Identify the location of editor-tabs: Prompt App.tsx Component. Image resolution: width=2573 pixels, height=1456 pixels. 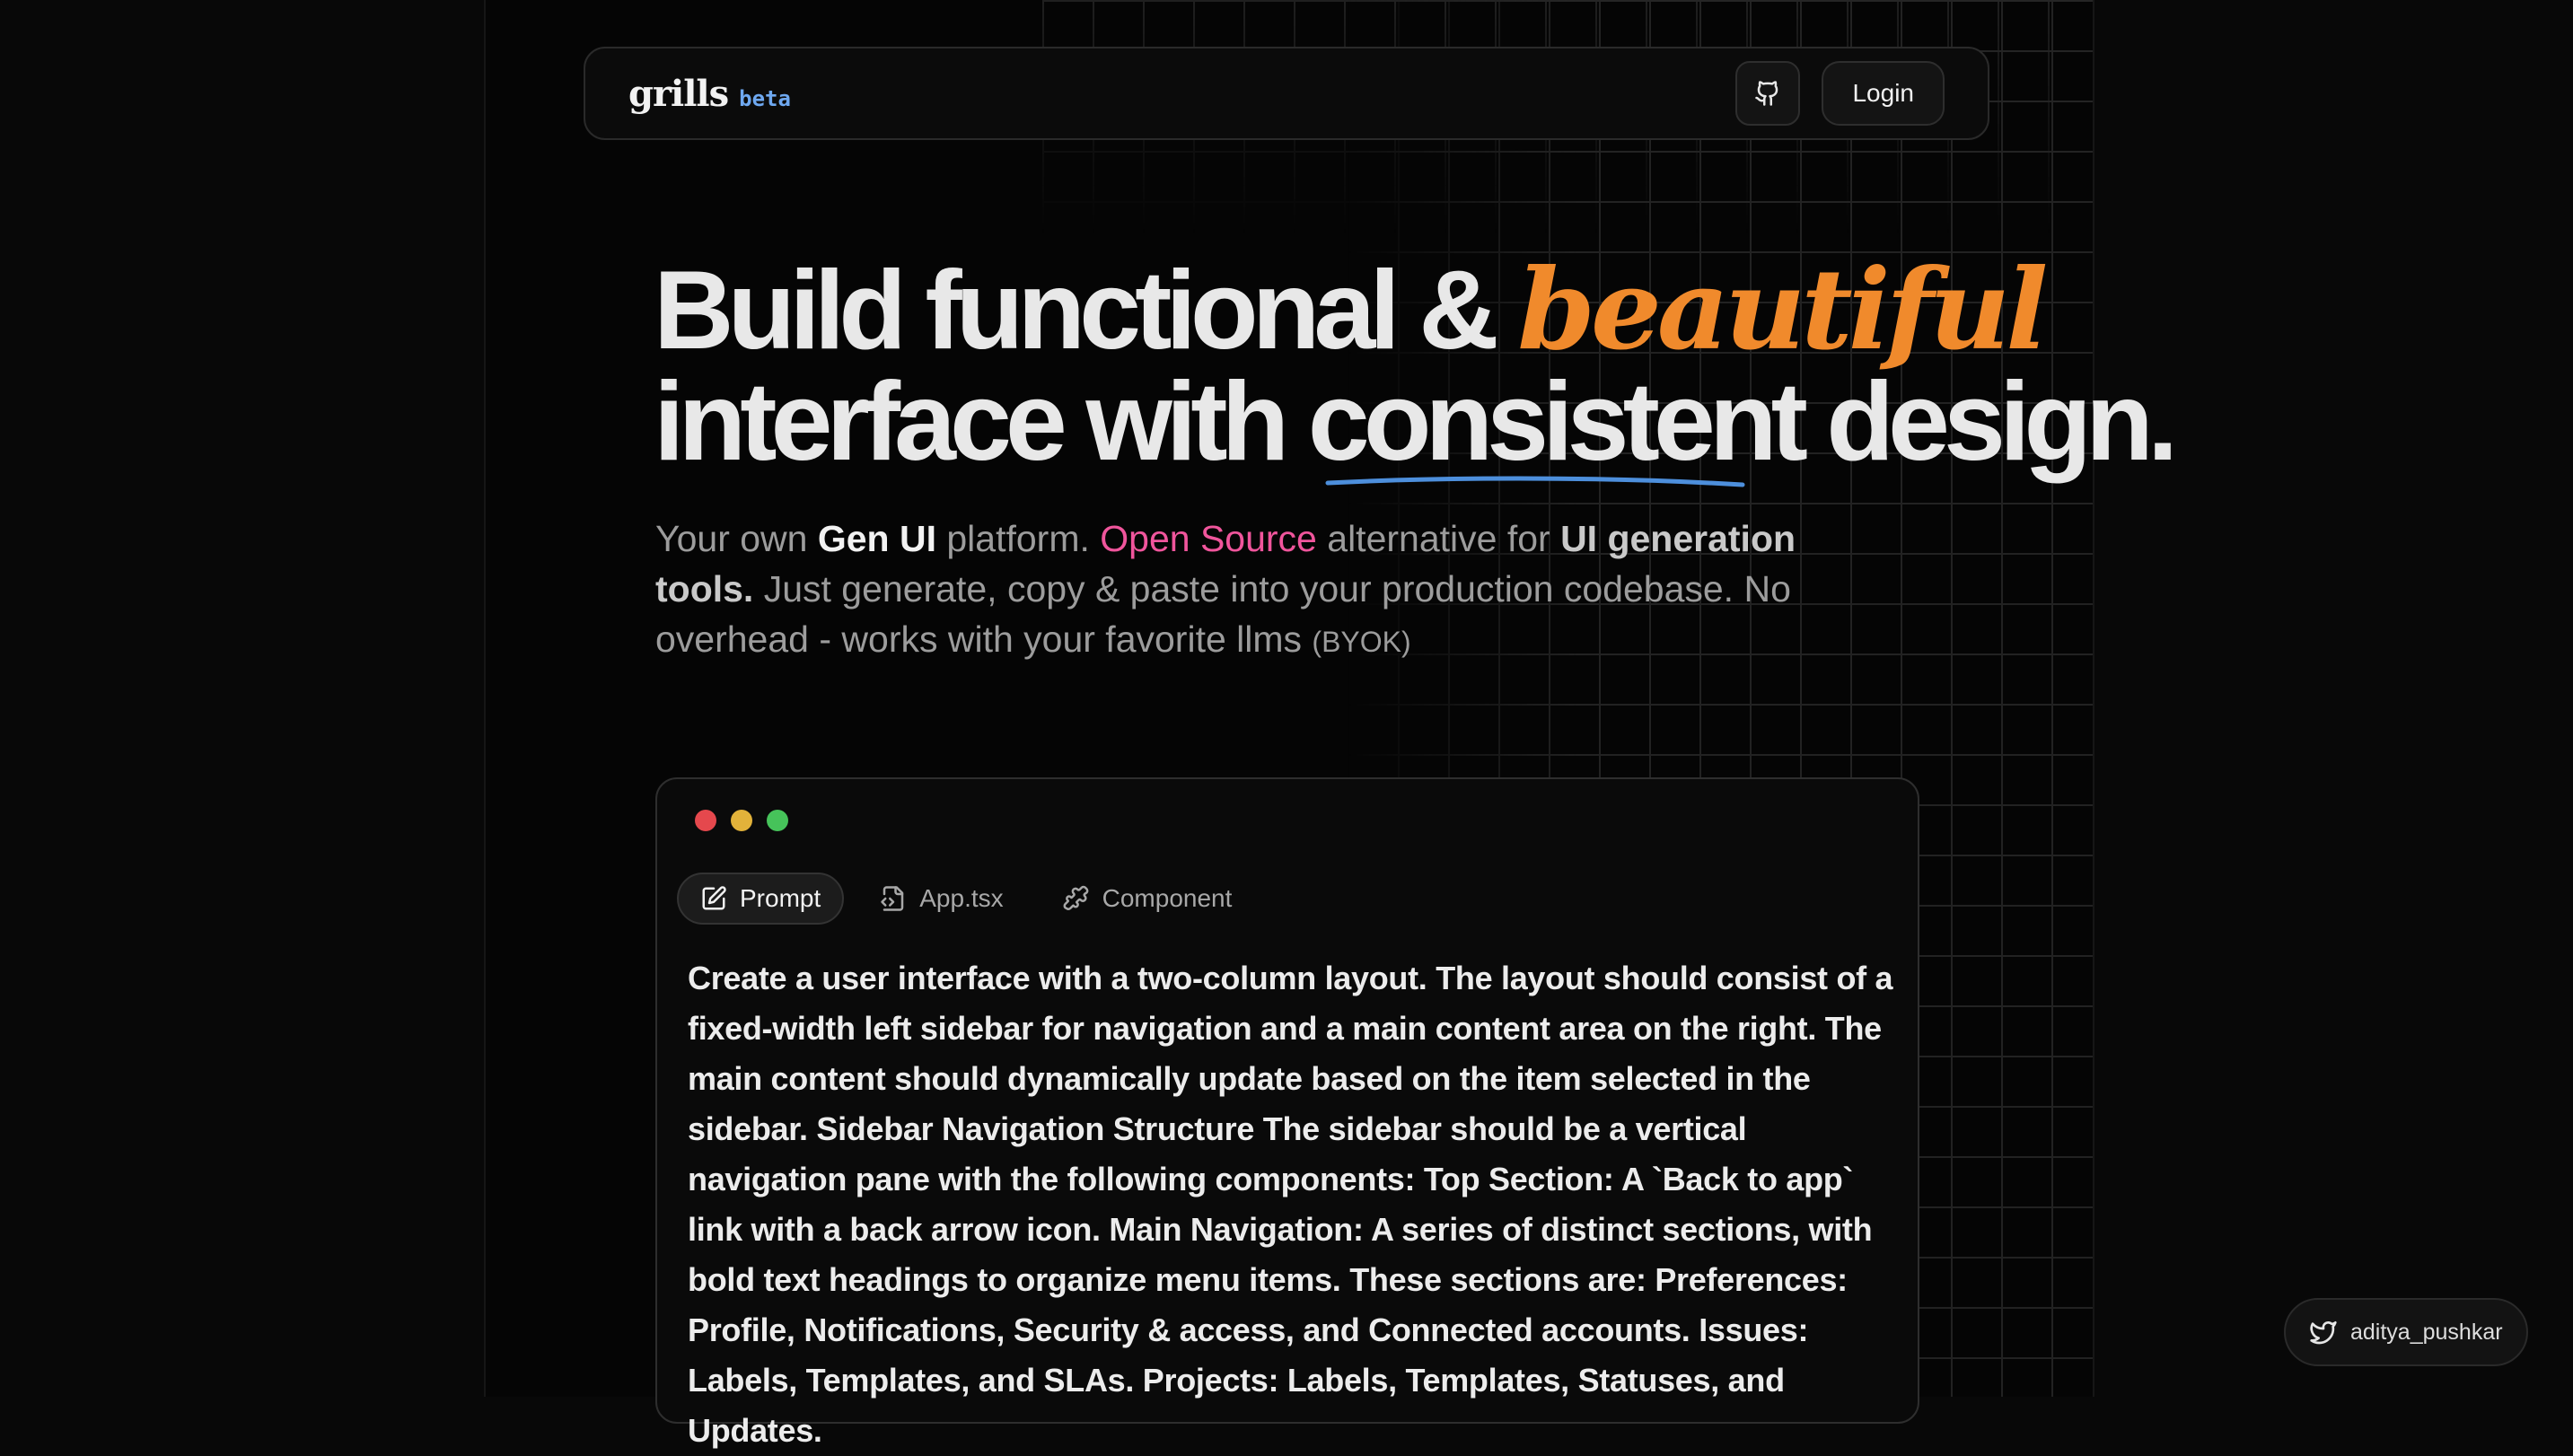
(966, 899).